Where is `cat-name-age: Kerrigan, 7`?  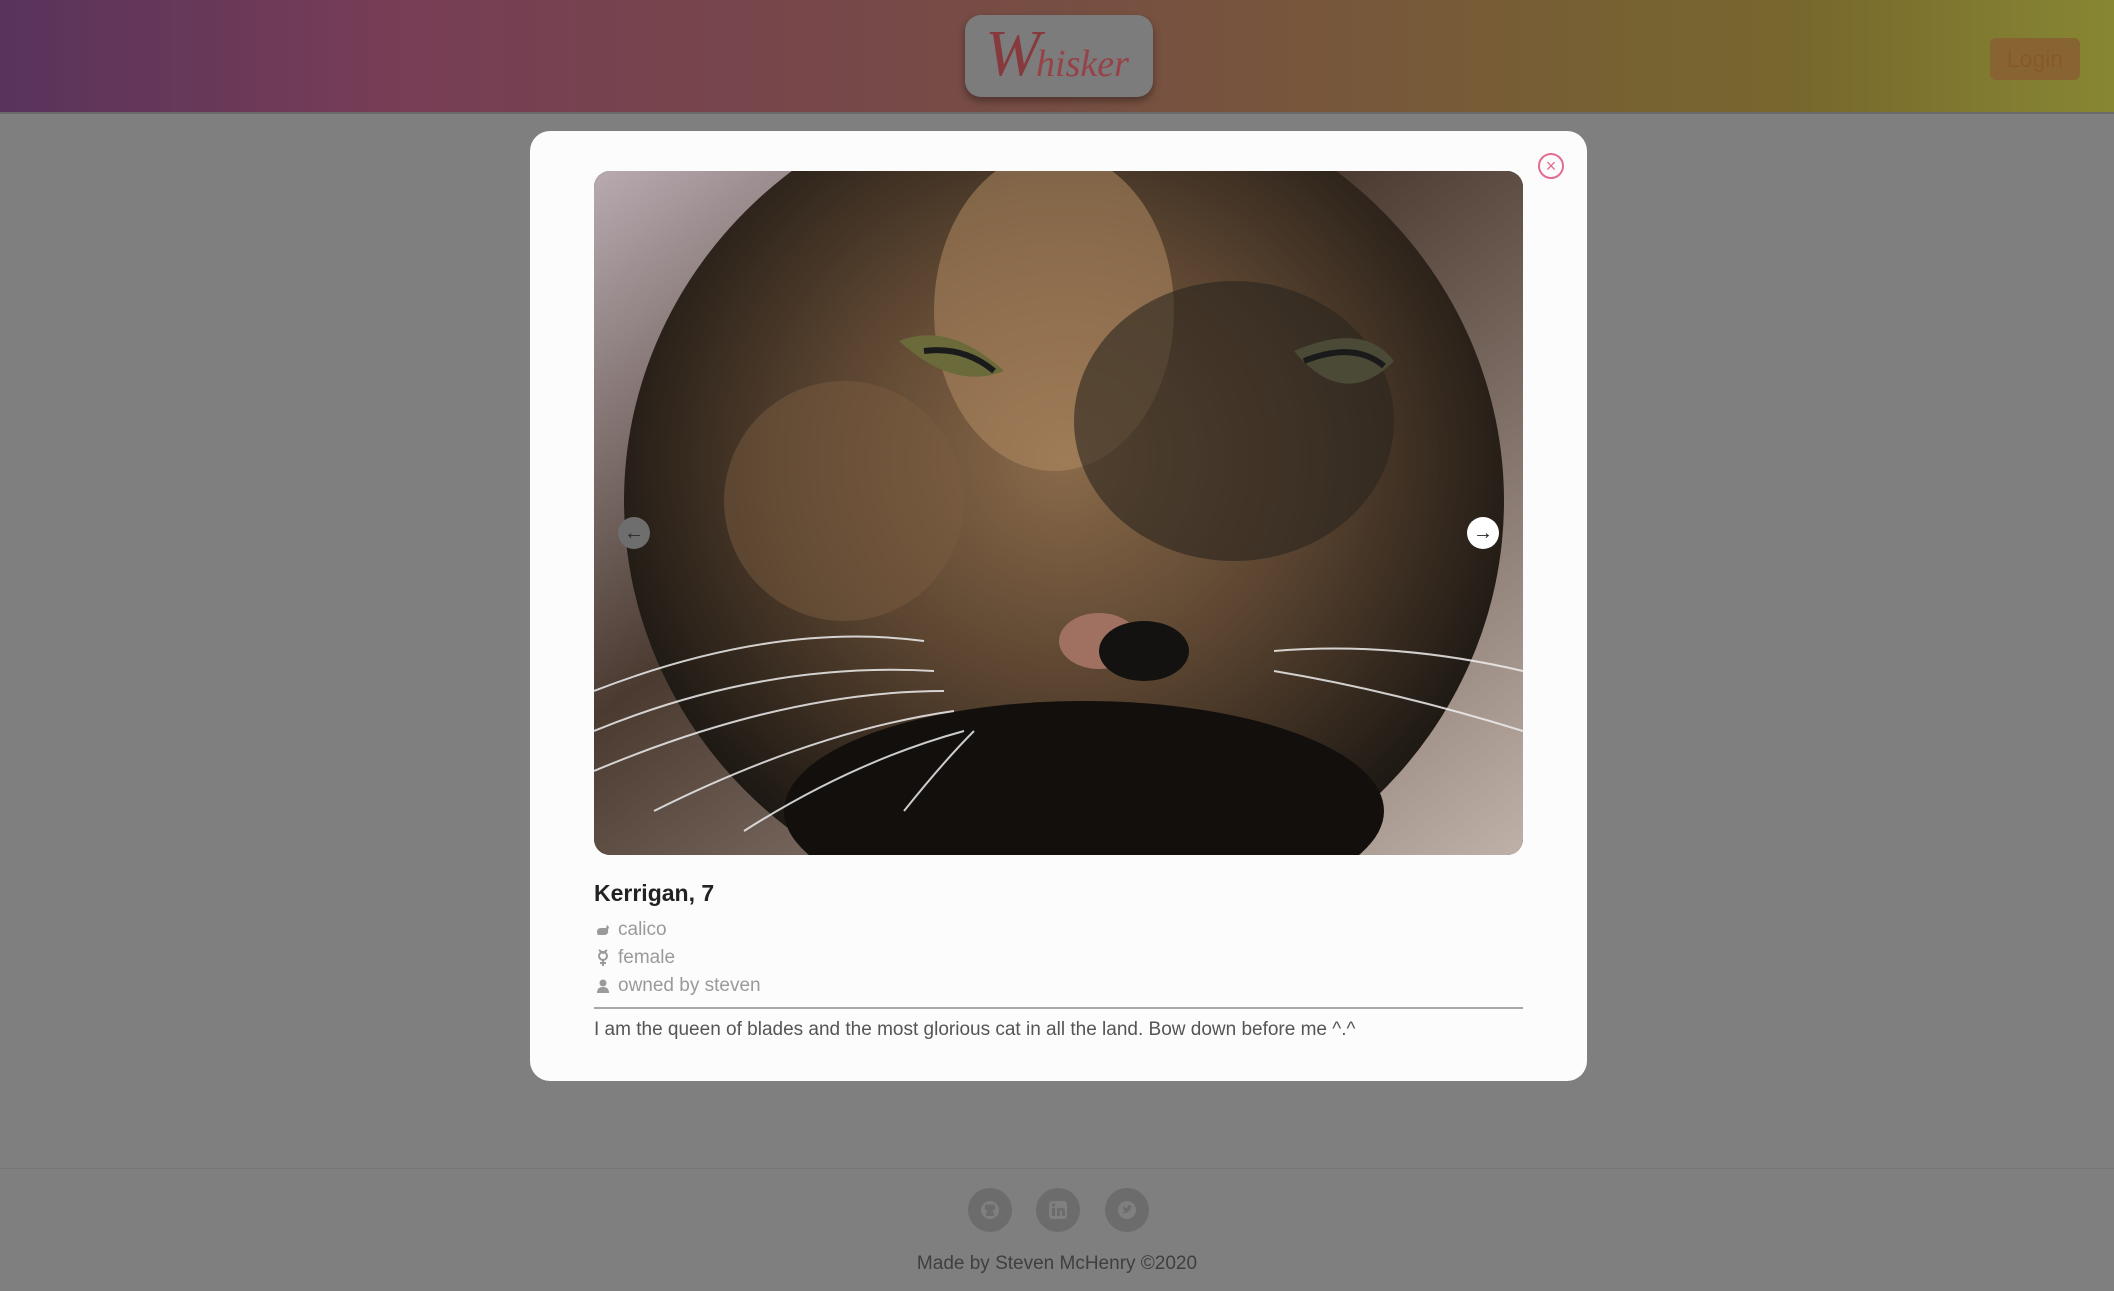
cat-name-age: Kerrigan, 7 is located at coordinates (654, 893).